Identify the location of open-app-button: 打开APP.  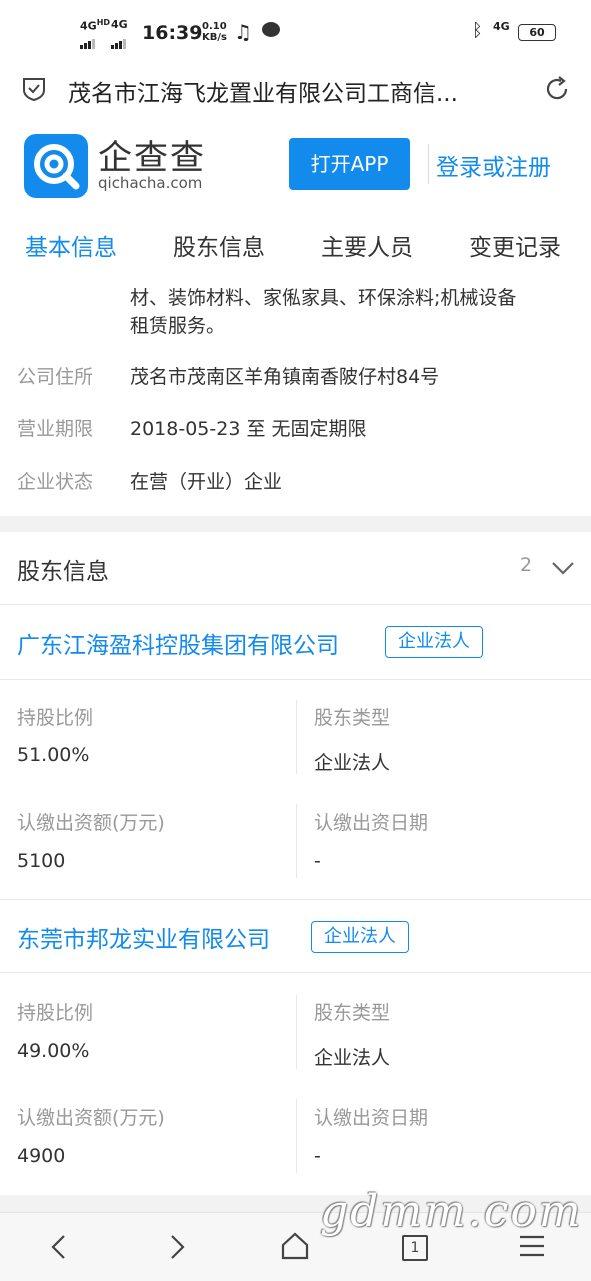
(349, 164).